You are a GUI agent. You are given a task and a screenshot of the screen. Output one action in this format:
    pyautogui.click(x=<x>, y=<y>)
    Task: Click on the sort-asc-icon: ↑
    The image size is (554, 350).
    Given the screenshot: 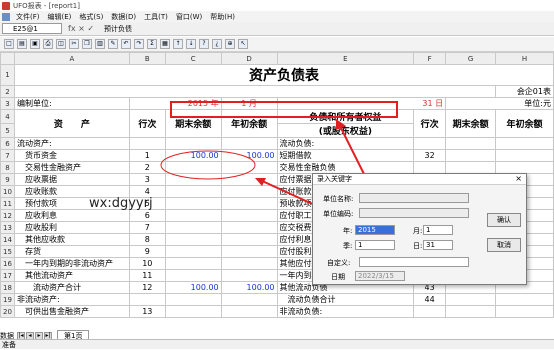 What is the action you would take?
    pyautogui.click(x=178, y=44)
    